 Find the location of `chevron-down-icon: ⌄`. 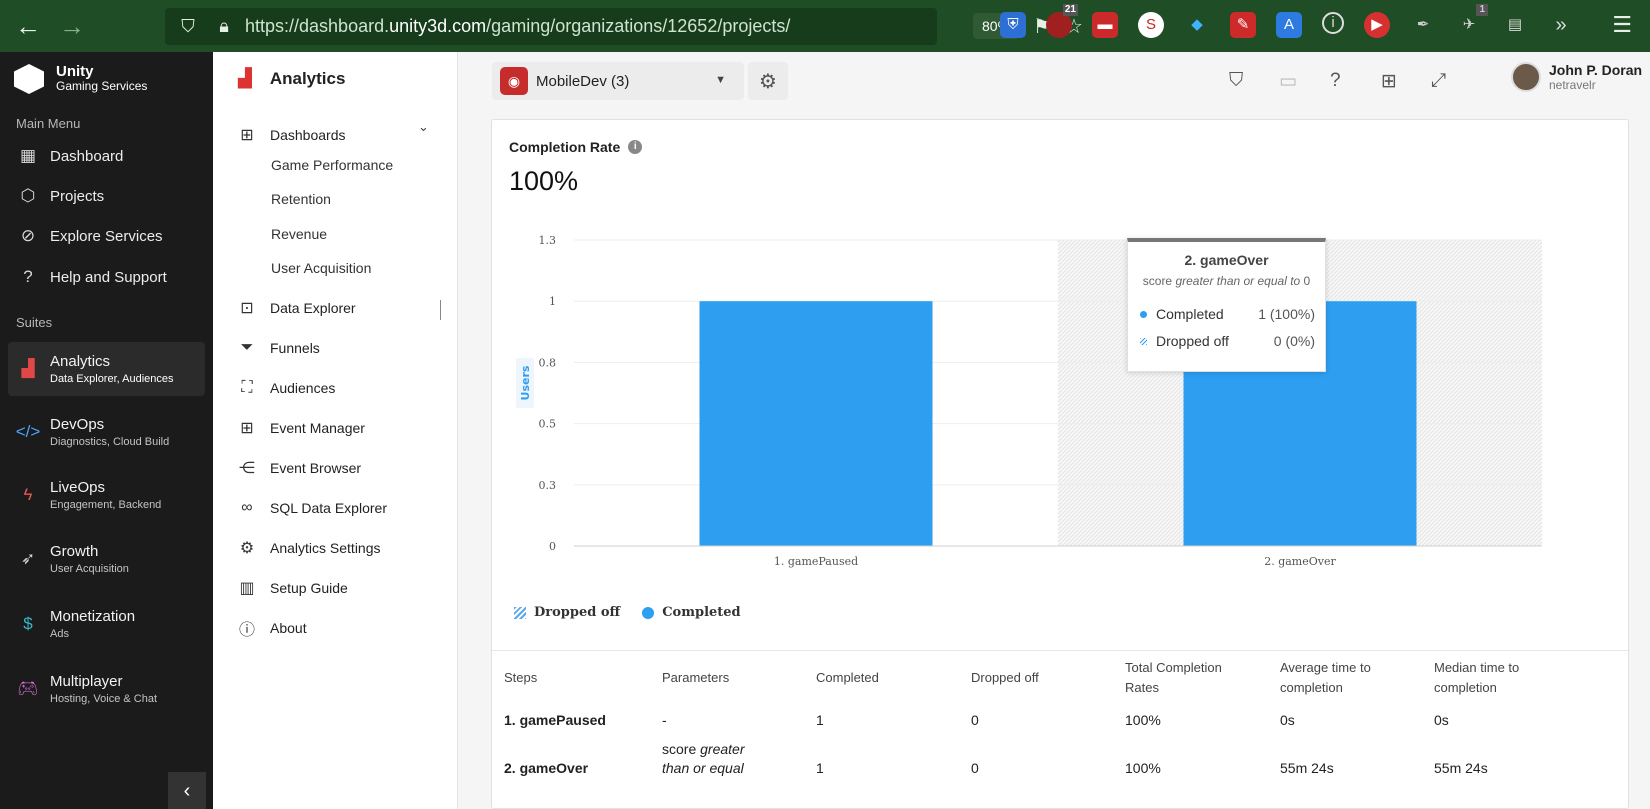

chevron-down-icon: ⌄ is located at coordinates (423, 127).